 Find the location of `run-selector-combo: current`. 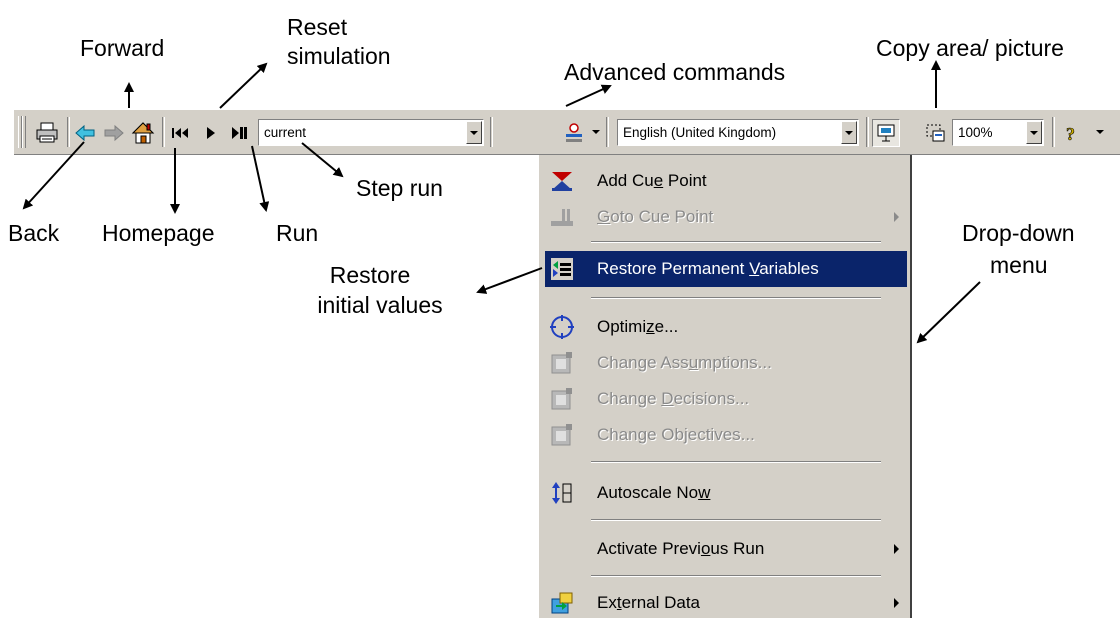

run-selector-combo: current is located at coordinates (371, 132).